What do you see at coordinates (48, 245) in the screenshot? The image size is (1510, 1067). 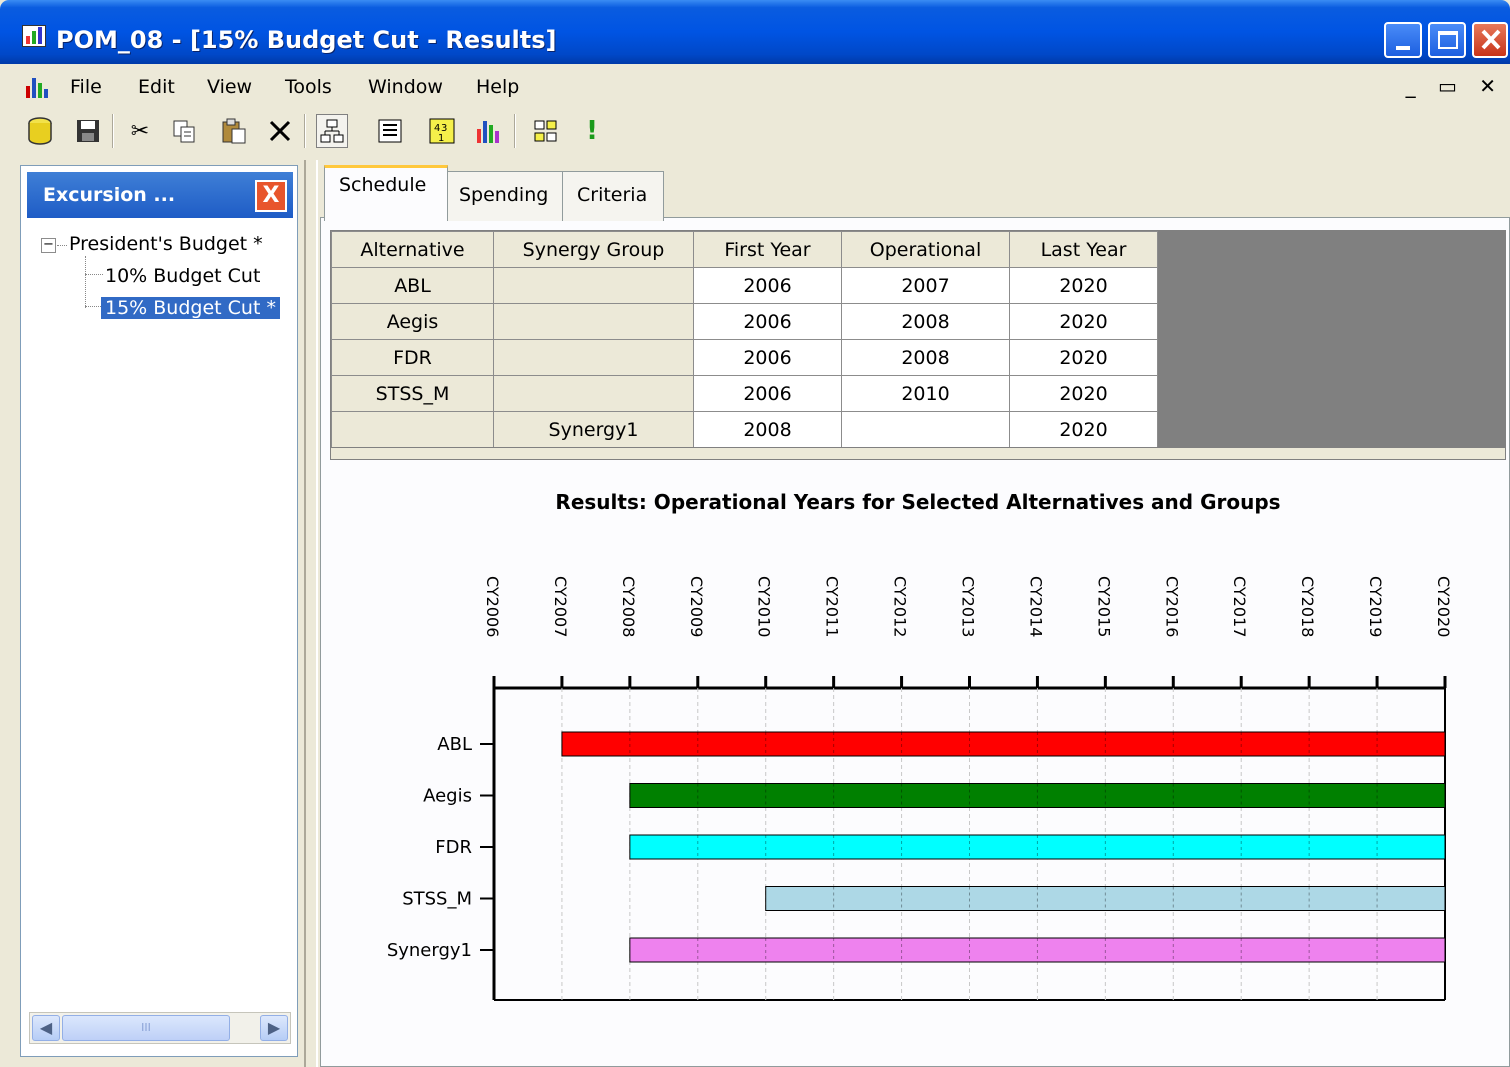 I see `tree-expander: −` at bounding box center [48, 245].